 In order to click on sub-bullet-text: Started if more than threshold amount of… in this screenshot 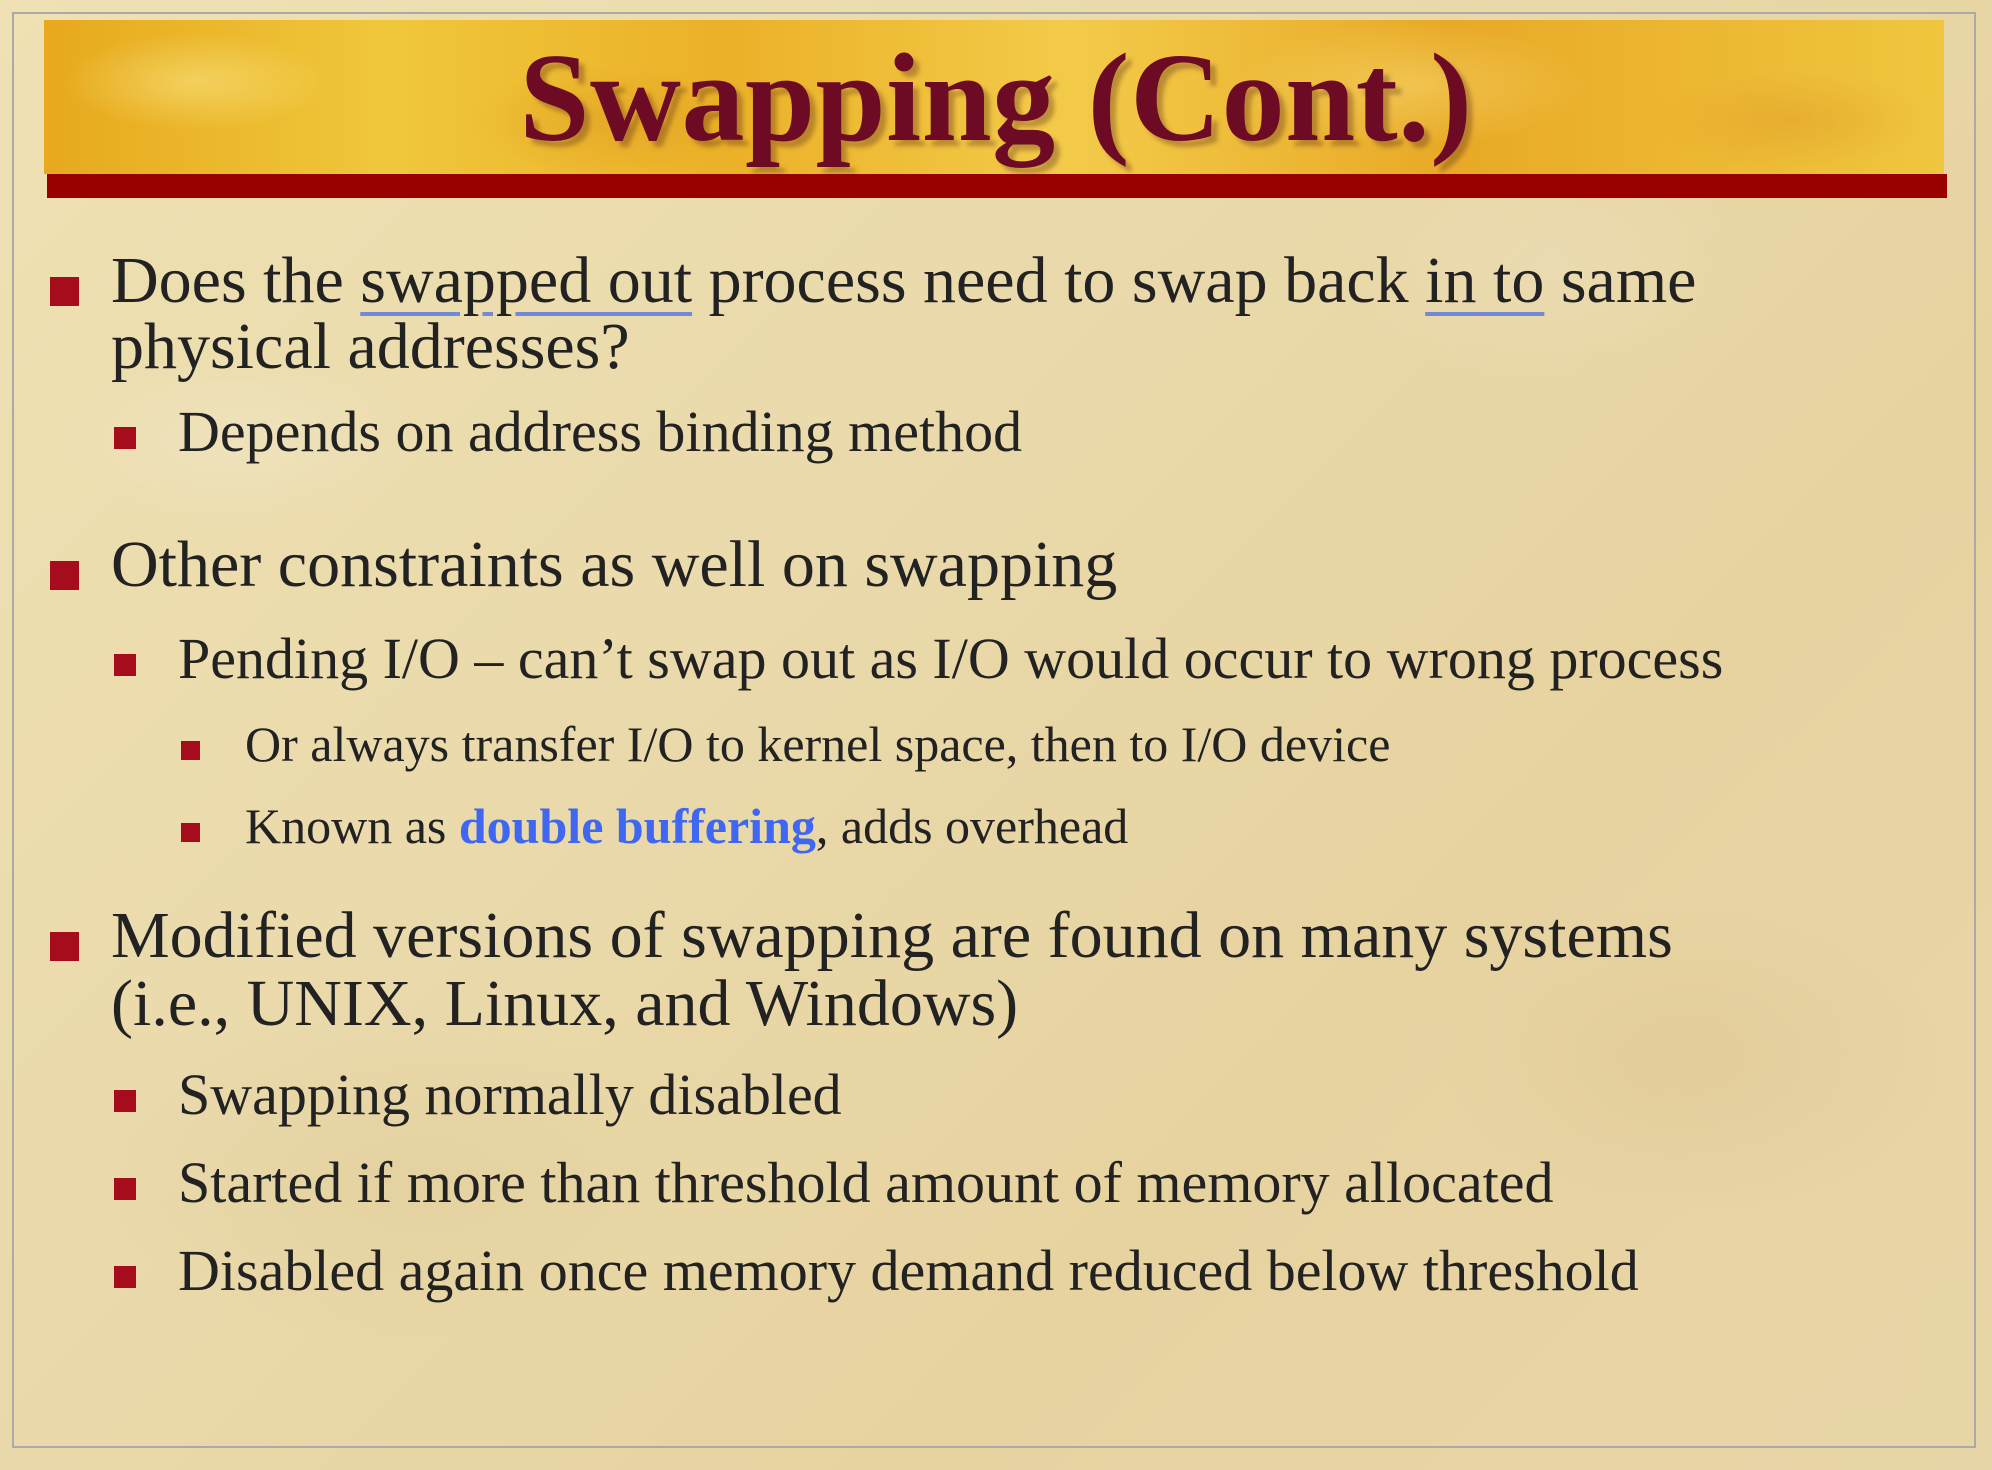, I will do `click(866, 1182)`.